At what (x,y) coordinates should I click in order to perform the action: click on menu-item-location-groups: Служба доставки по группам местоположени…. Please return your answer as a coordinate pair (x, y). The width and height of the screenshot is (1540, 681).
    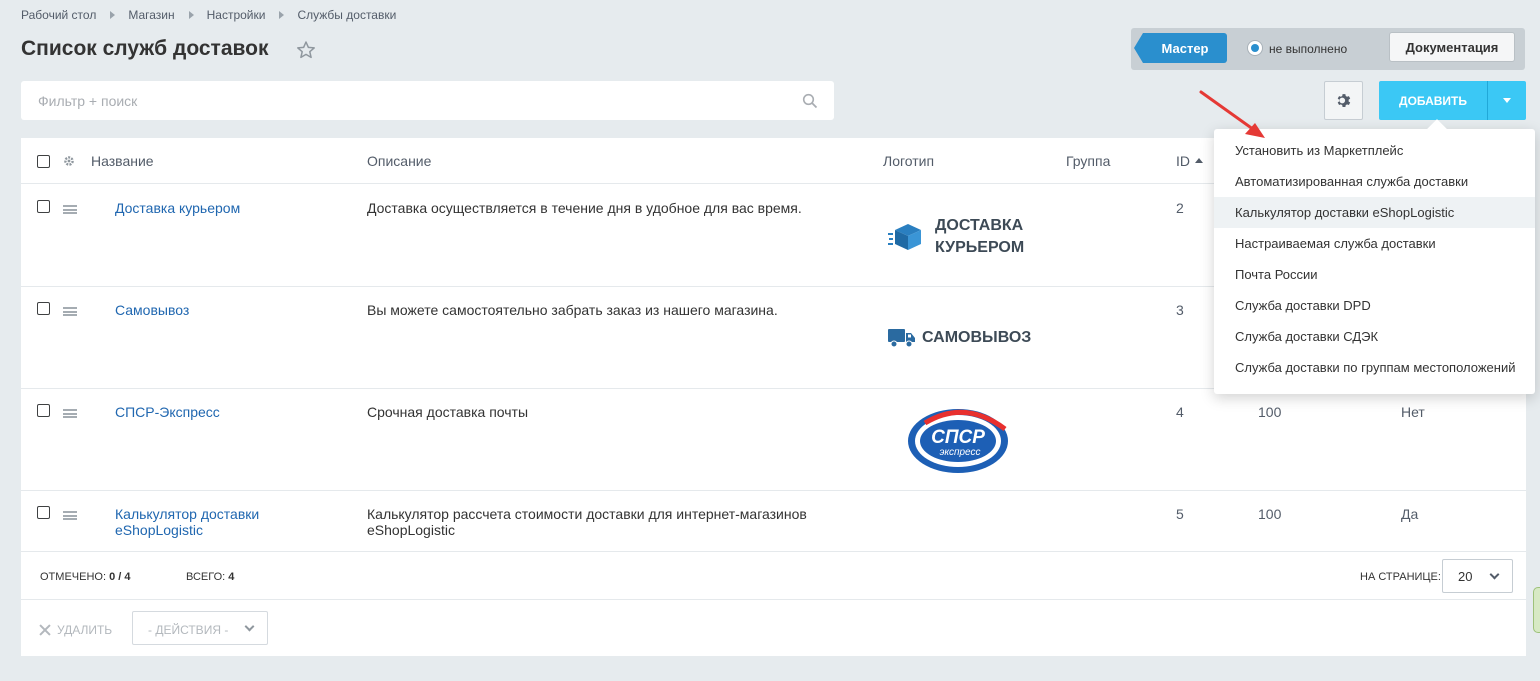
    Looking at the image, I should click on (1374, 367).